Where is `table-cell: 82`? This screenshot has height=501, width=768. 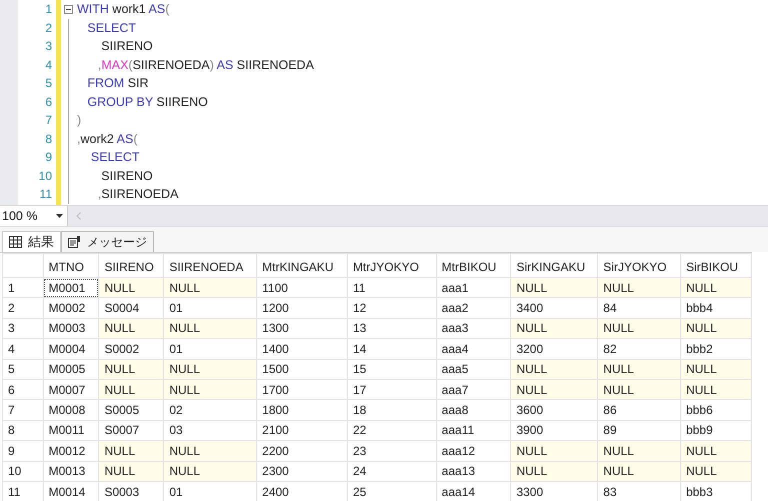 table-cell: 82 is located at coordinates (639, 349).